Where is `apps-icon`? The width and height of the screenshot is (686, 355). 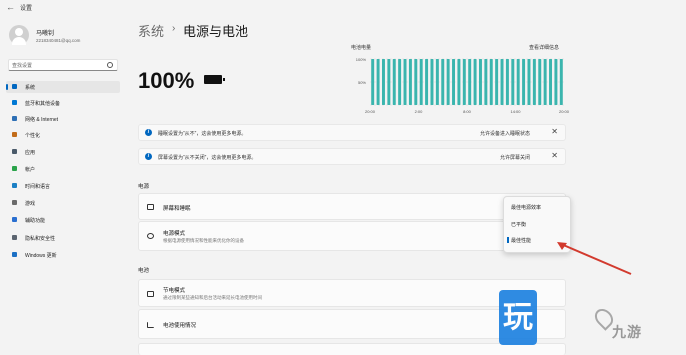 apps-icon is located at coordinates (14, 151).